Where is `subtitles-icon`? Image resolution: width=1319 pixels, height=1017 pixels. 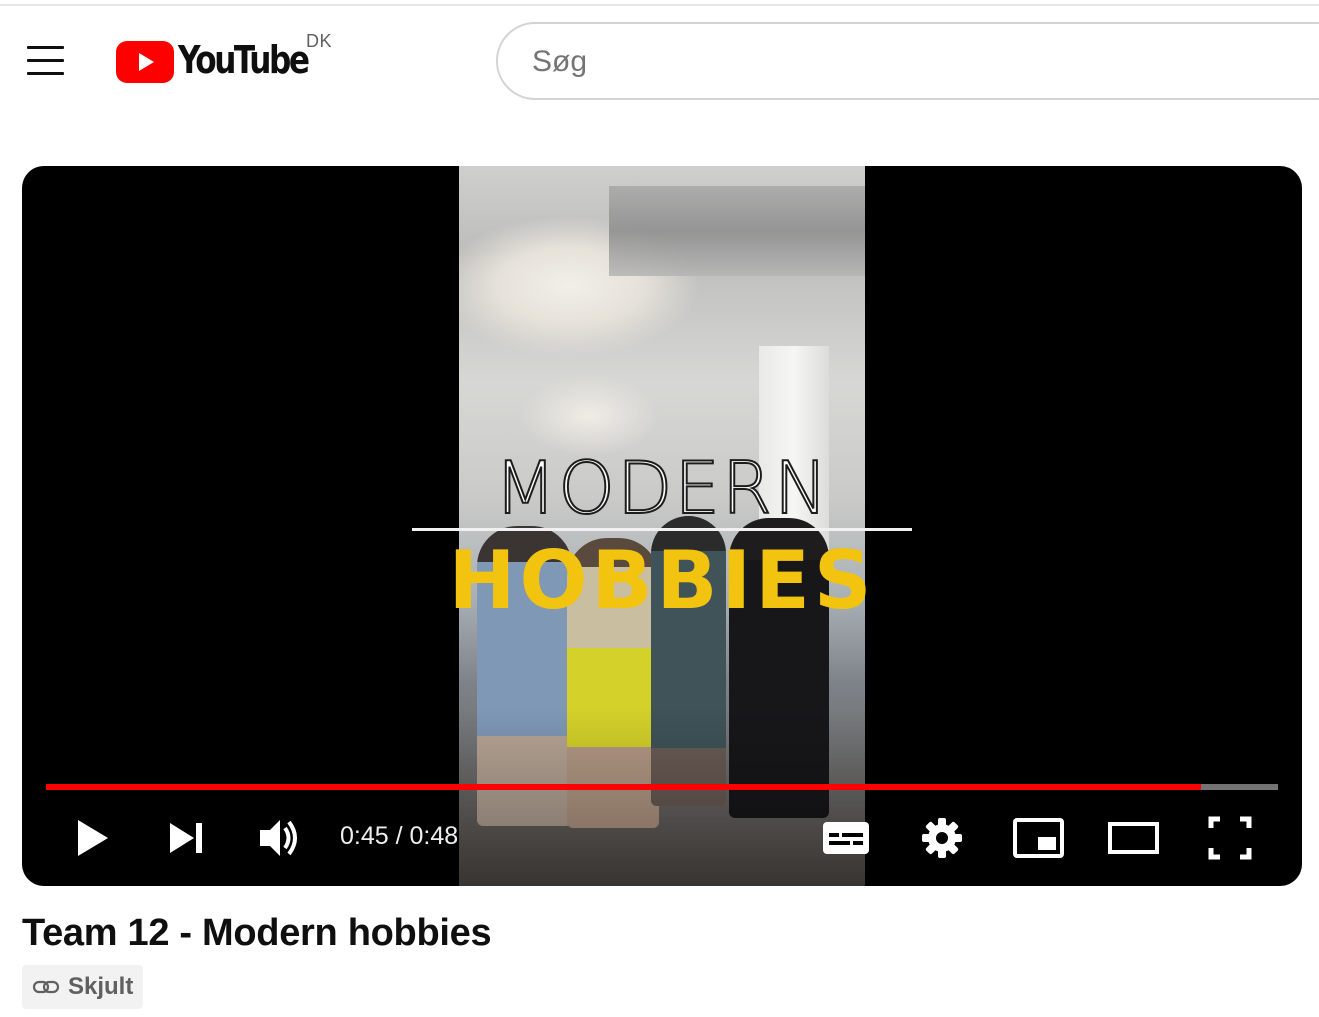
subtitles-icon is located at coordinates (846, 838).